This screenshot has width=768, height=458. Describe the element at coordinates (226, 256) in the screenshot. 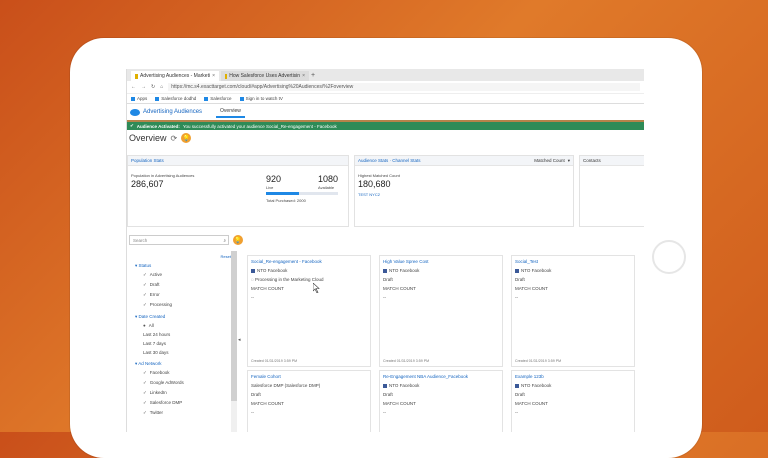

I see `reset-link: Reset` at that location.